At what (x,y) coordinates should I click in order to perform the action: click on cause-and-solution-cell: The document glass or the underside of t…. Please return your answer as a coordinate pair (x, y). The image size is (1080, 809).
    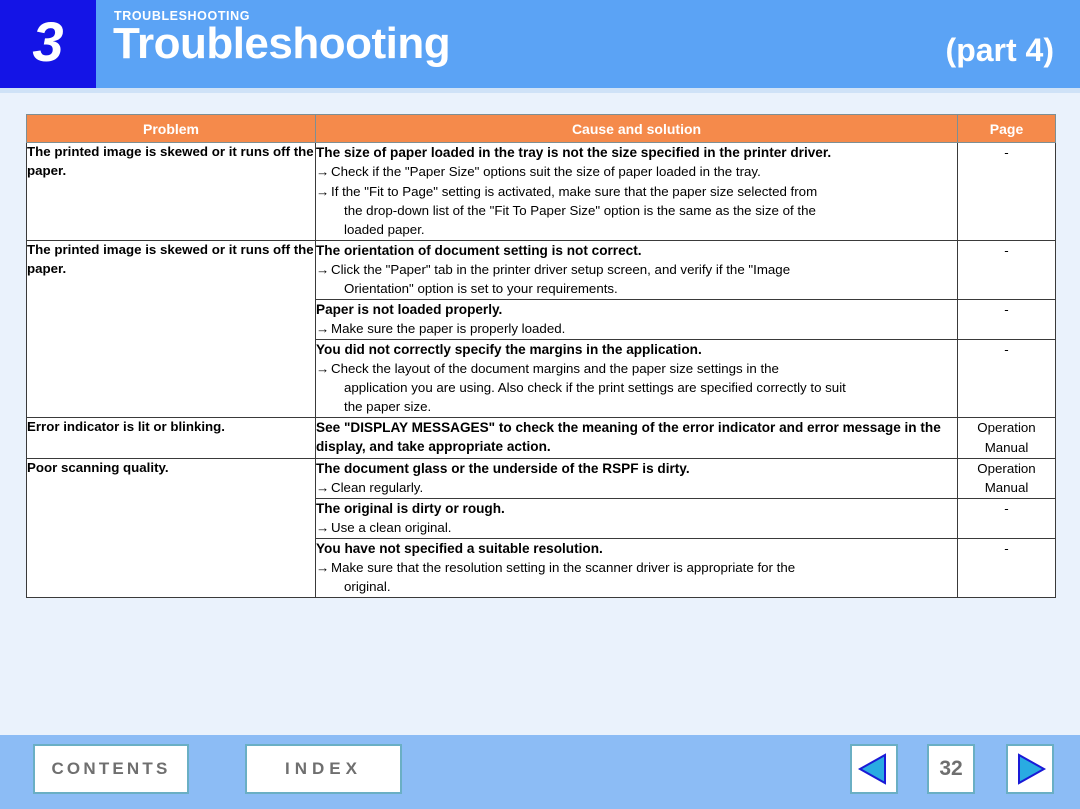
    Looking at the image, I should click on (636, 478).